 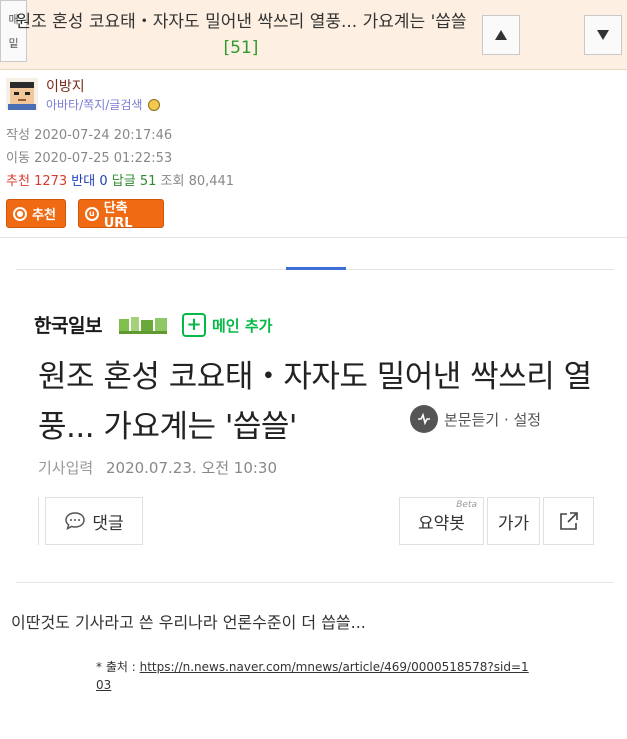 I want to click on recommend-button-label: 추천, so click(x=44, y=215).